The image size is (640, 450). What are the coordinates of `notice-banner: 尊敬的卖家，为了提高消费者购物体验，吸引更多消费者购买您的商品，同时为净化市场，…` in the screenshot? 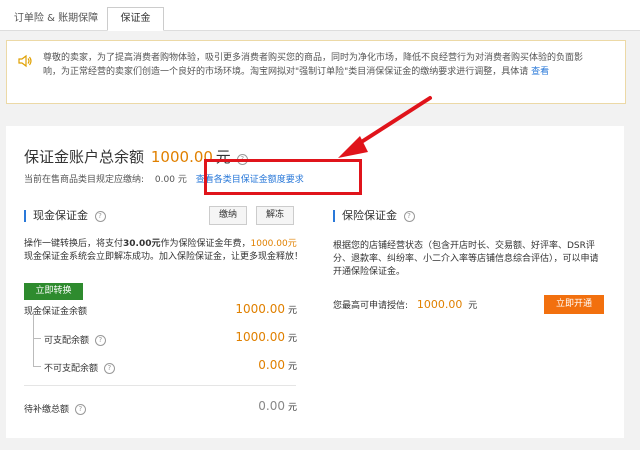 It's located at (316, 72).